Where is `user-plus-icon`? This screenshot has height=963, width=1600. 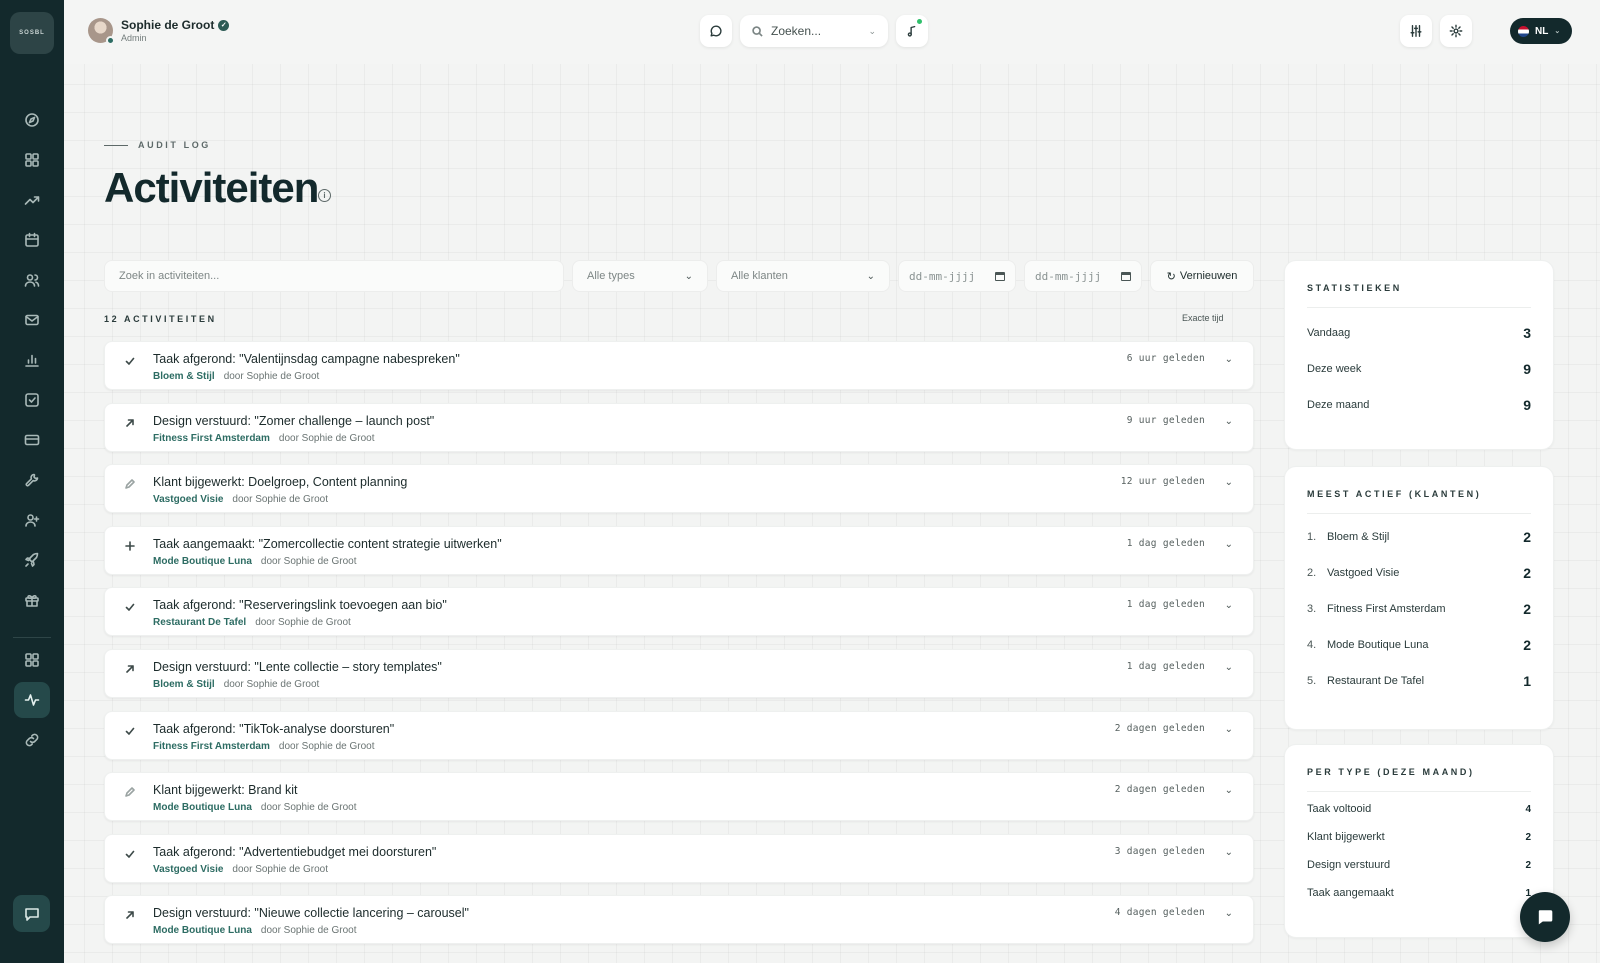
user-plus-icon is located at coordinates (32, 520).